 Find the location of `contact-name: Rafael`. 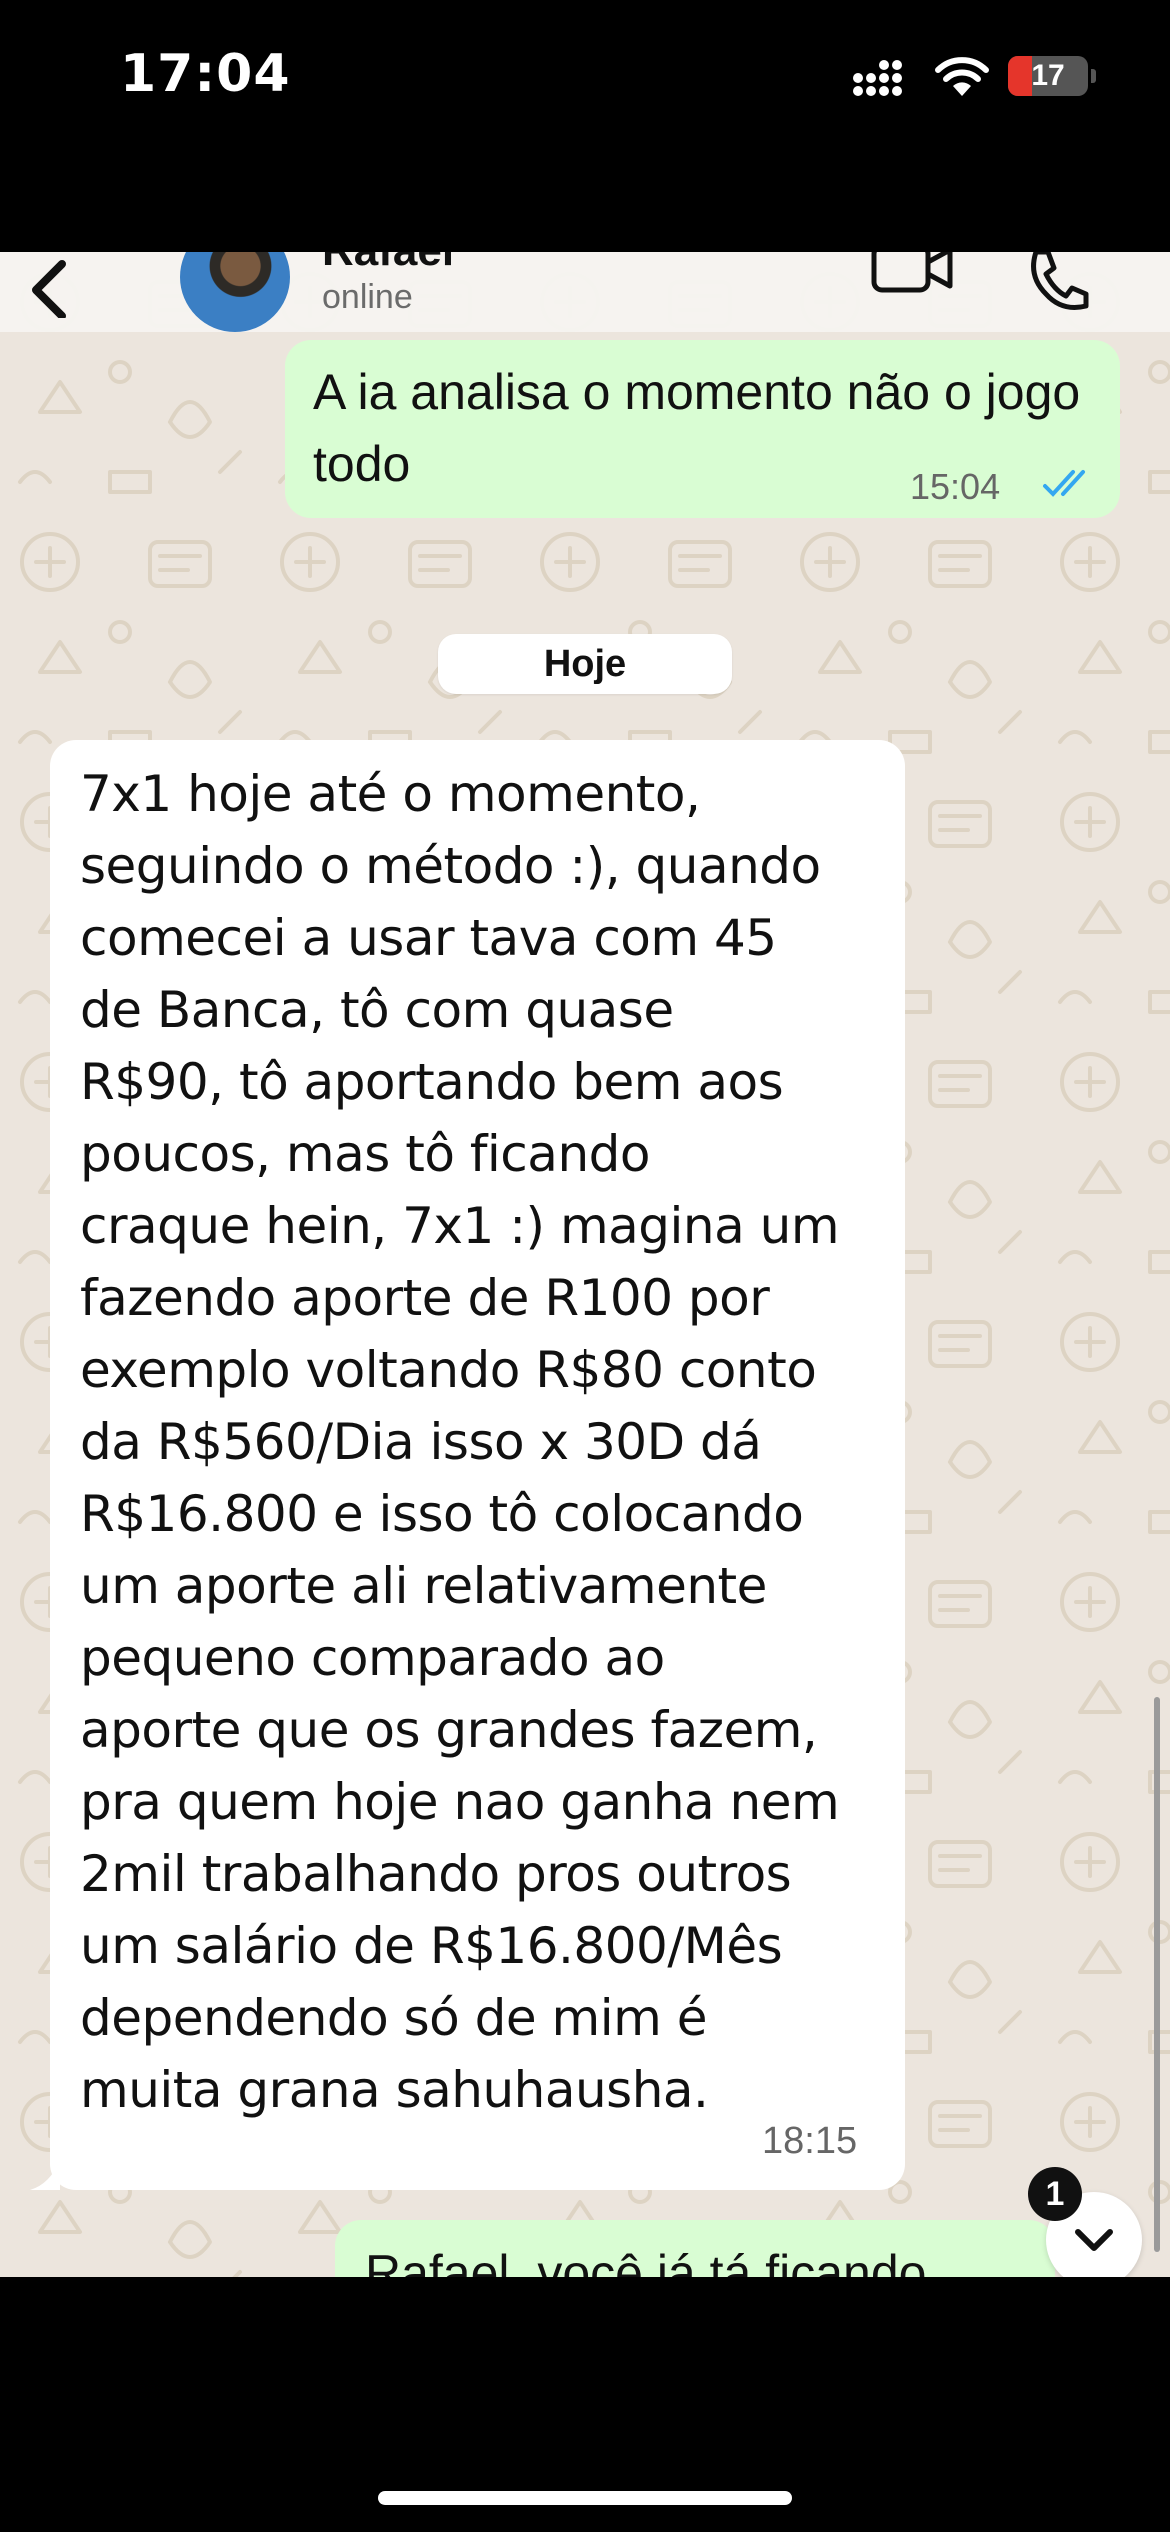

contact-name: Rafael is located at coordinates (388, 264).